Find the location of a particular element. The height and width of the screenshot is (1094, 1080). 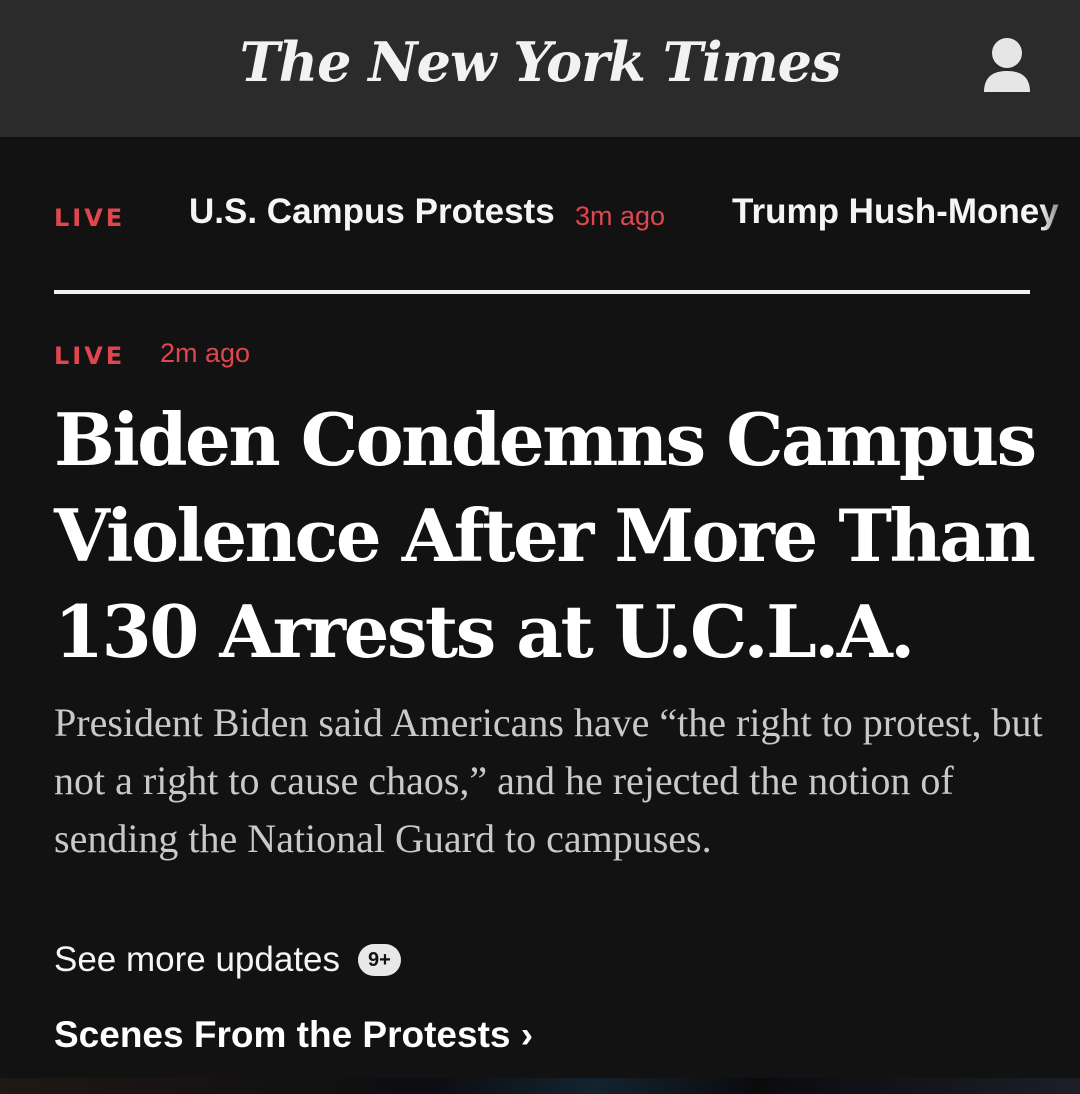

person-icon is located at coordinates (1007, 65).